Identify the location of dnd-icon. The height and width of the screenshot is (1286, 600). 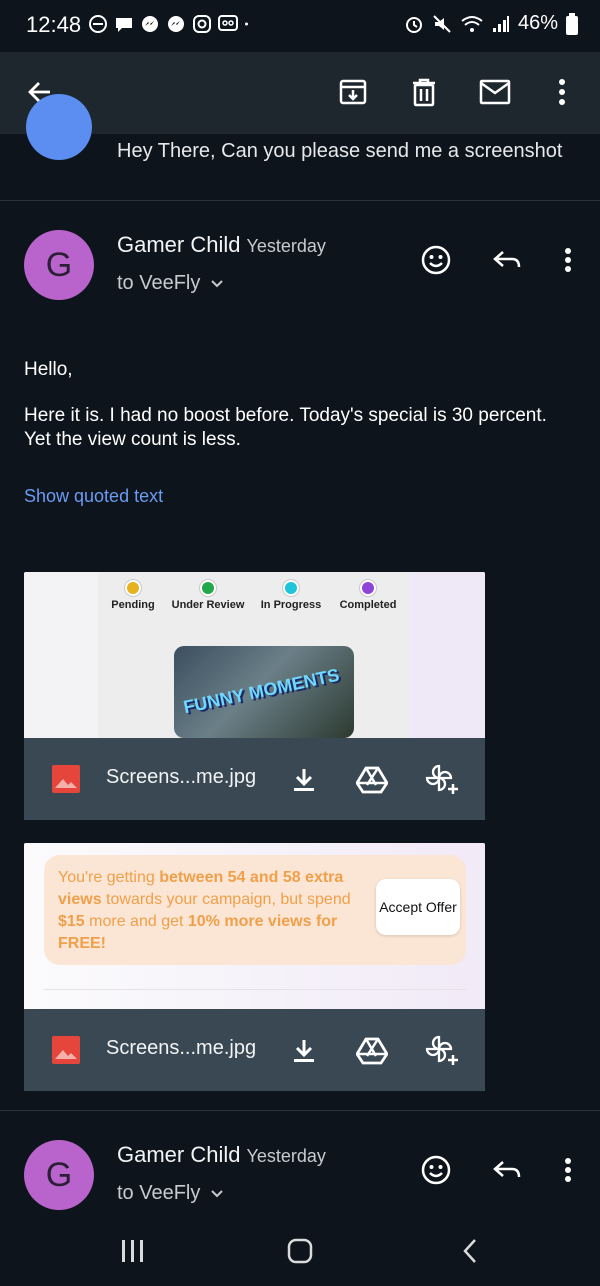
(98, 24).